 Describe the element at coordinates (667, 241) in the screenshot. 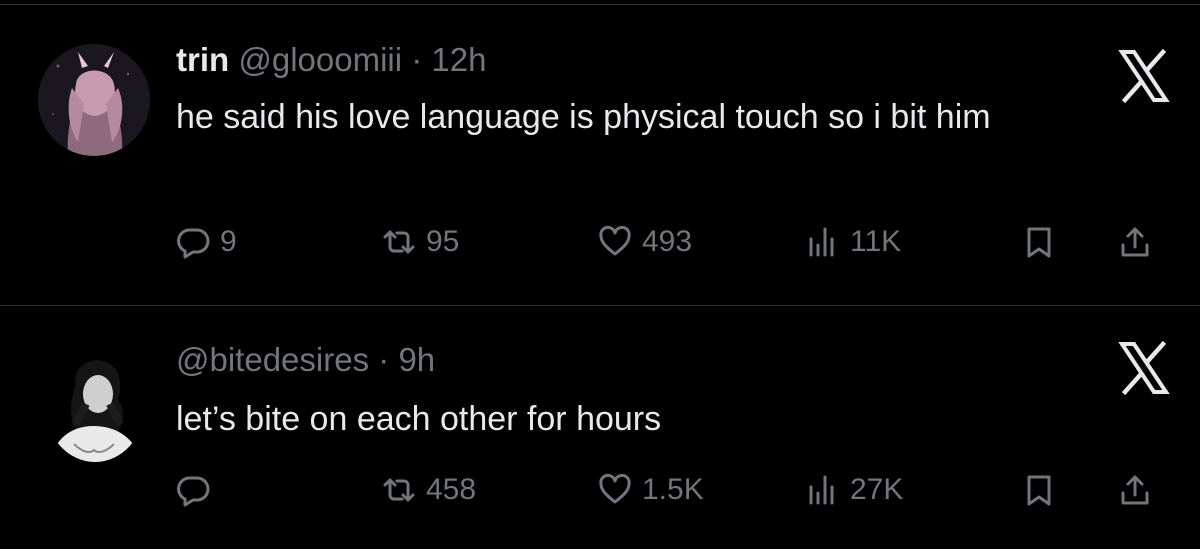

I see `like-count: 493` at that location.